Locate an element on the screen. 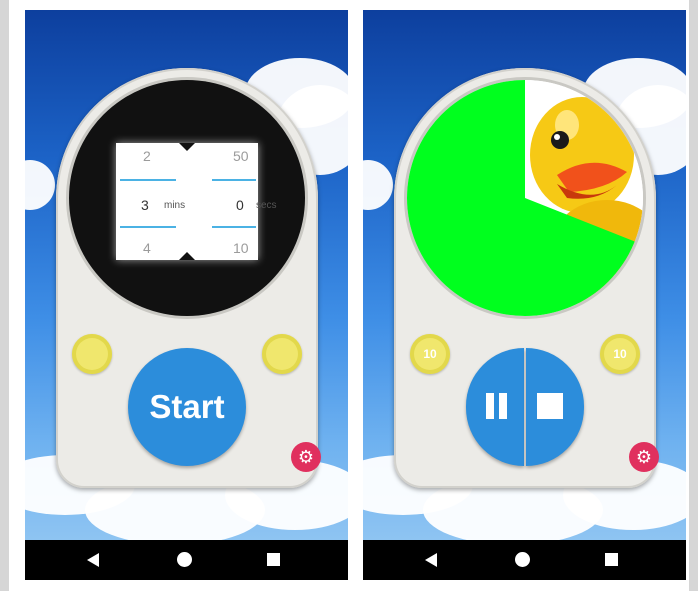  minutes-unit-label: mins is located at coordinates (175, 205).